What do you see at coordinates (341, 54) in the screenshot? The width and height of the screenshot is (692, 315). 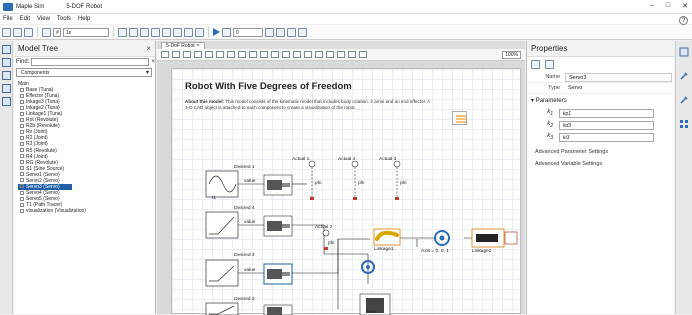 I see `fit-icon` at bounding box center [341, 54].